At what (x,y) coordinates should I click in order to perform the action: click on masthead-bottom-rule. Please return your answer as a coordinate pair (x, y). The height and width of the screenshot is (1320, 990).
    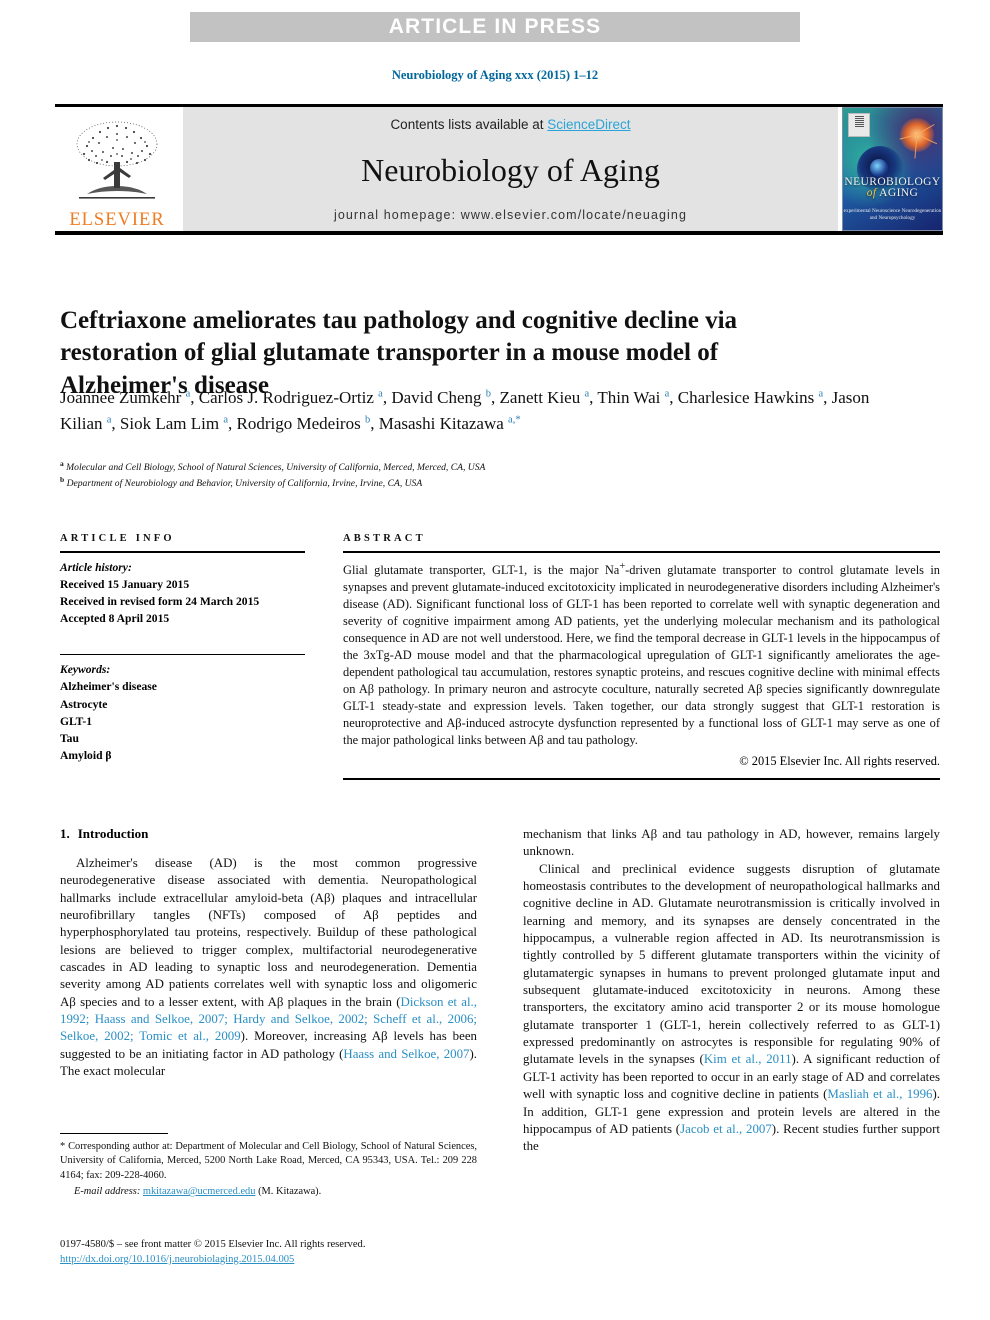
    Looking at the image, I should click on (499, 233).